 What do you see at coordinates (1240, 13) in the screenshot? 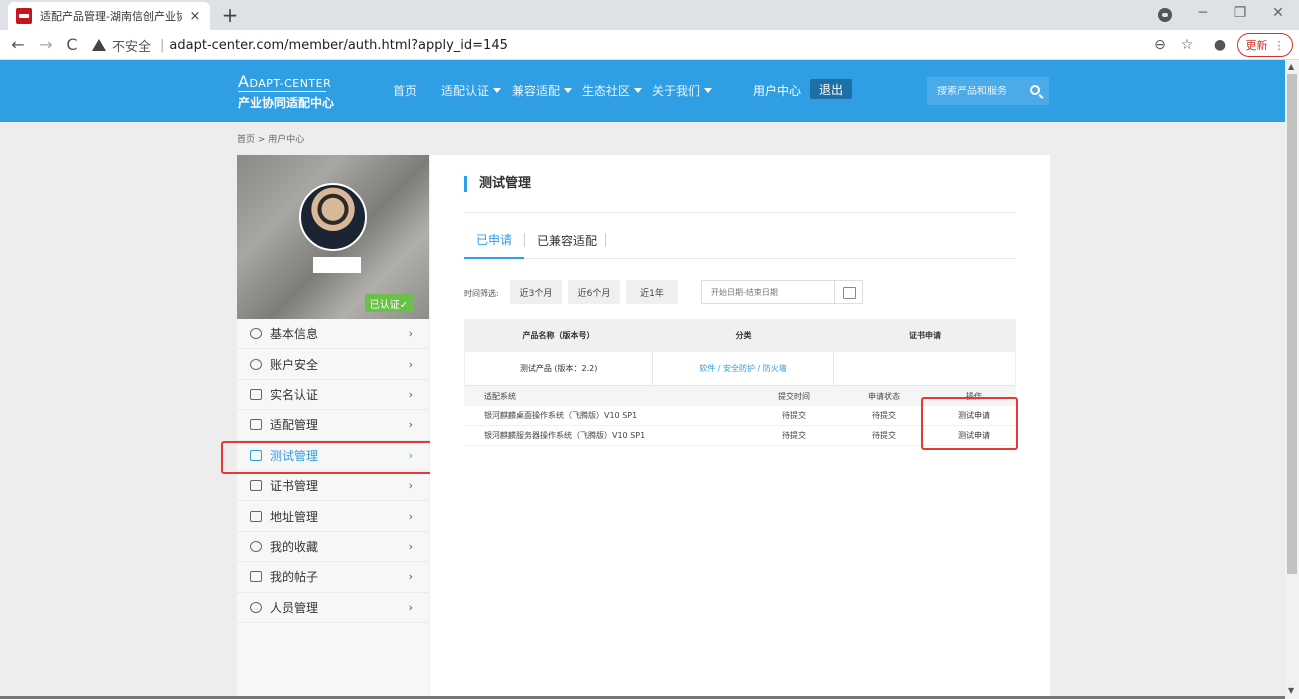
I see `restore-button: ❐` at bounding box center [1240, 13].